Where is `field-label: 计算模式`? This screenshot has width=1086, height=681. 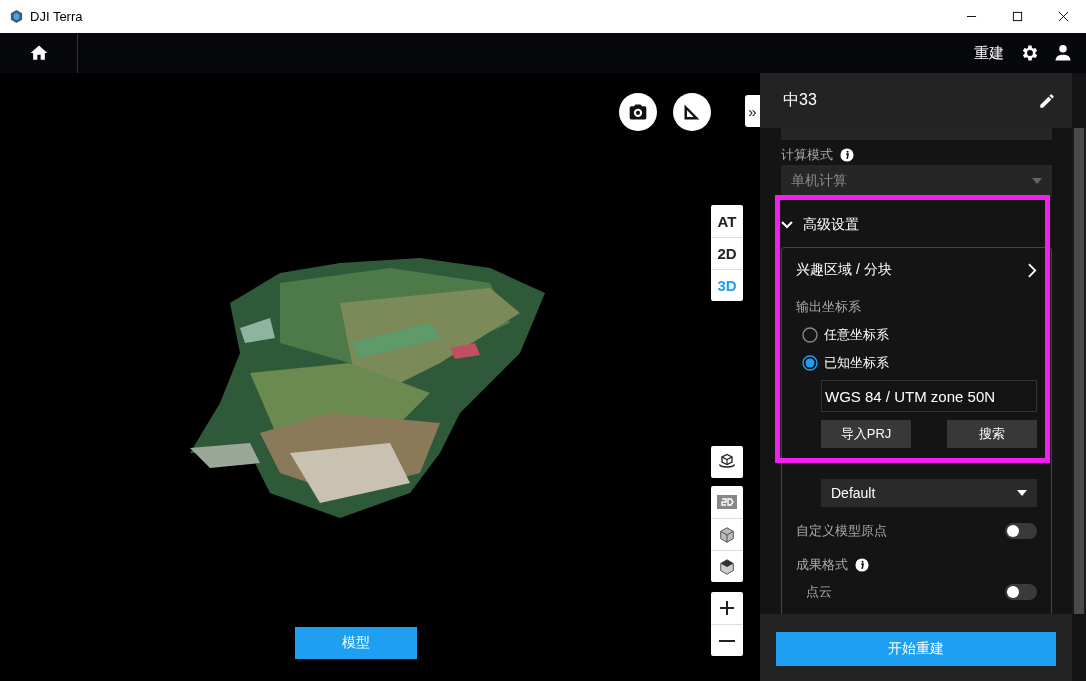
field-label: 计算模式 is located at coordinates (807, 155).